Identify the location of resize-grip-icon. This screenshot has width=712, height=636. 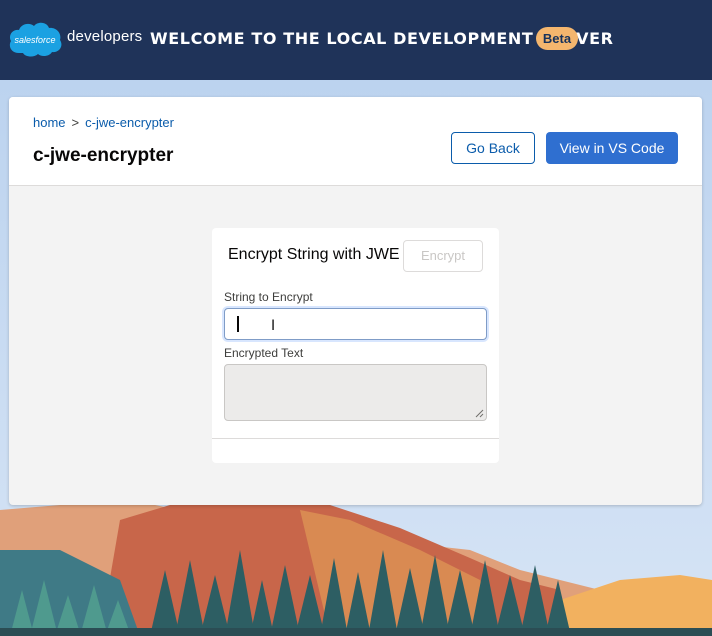
(479, 413).